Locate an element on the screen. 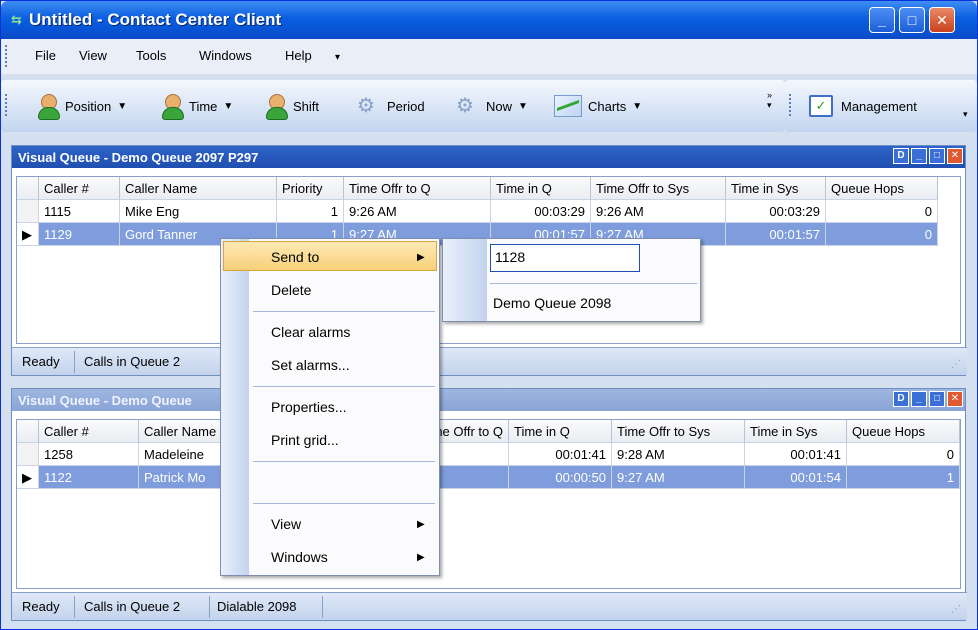 The width and height of the screenshot is (978, 630). col-time-offr-q: Time Offr to Q is located at coordinates (417, 188).